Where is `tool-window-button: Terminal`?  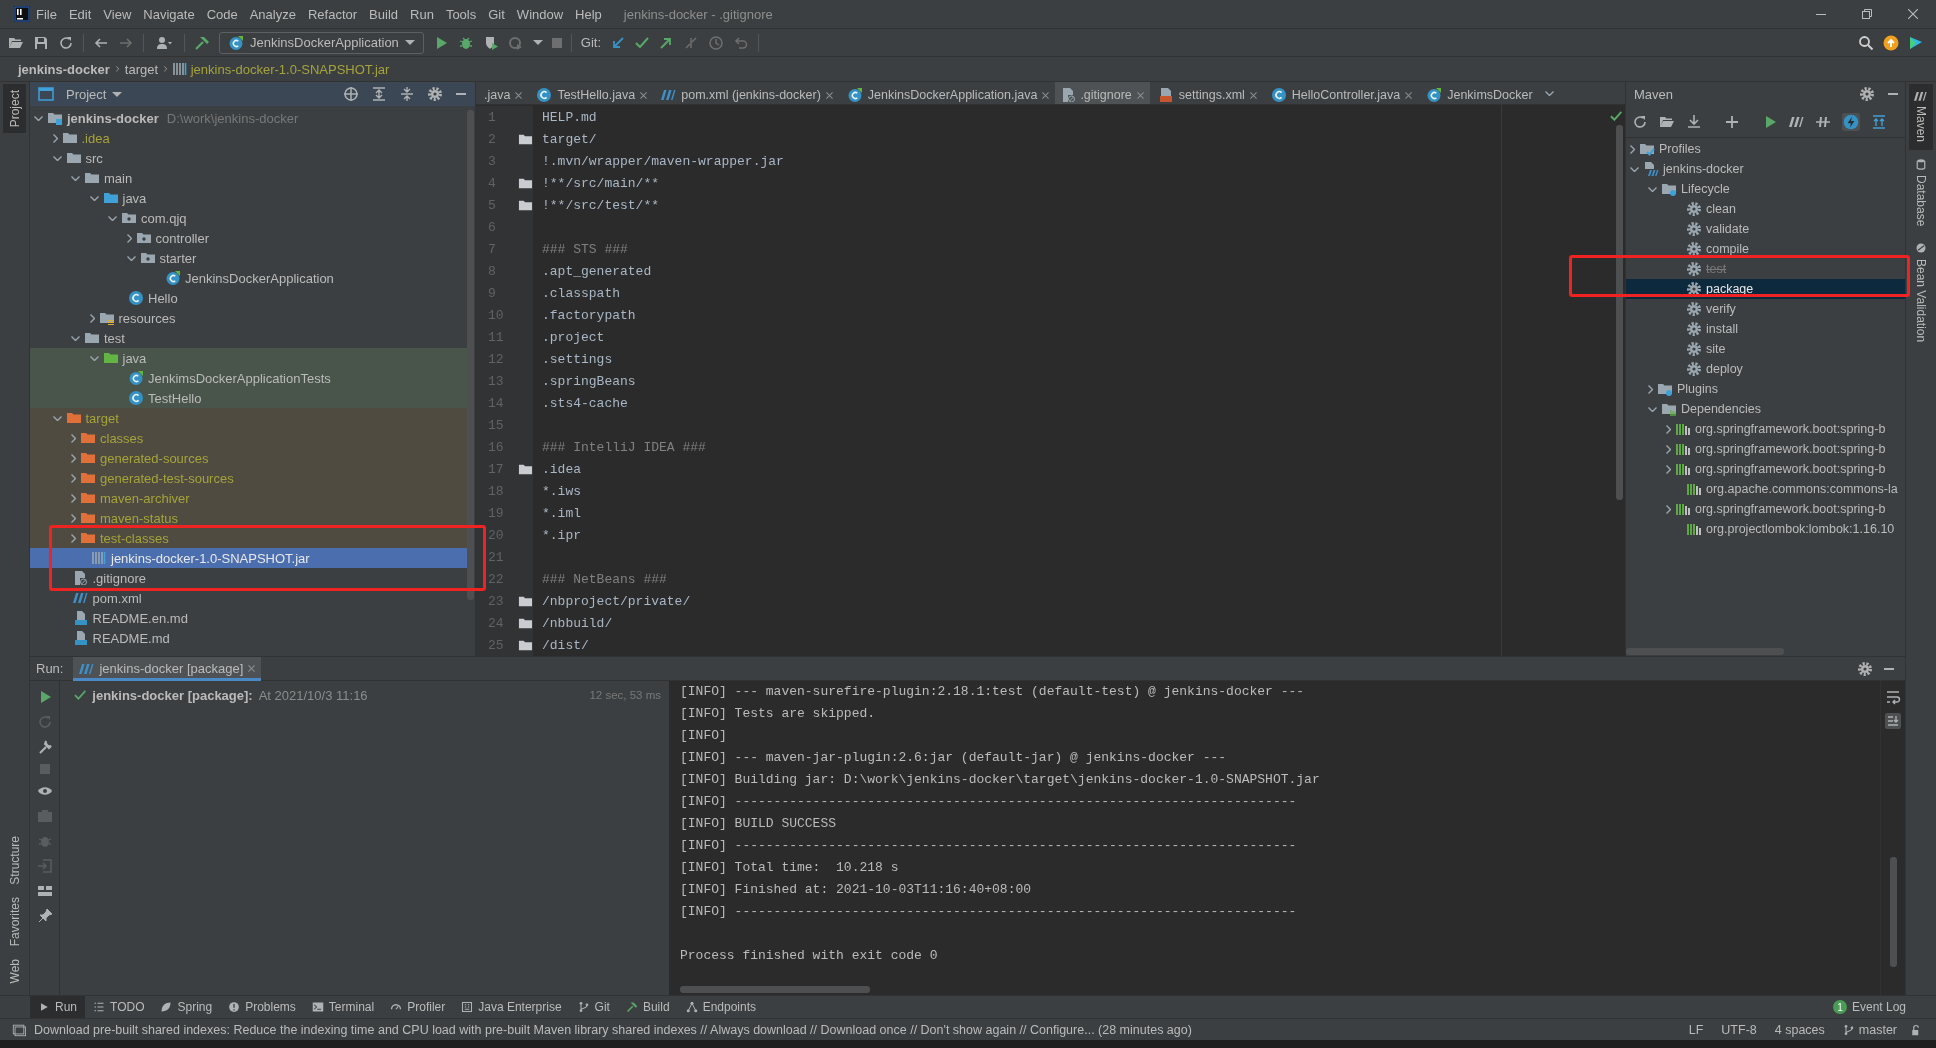
tool-window-button: Terminal is located at coordinates (343, 1007).